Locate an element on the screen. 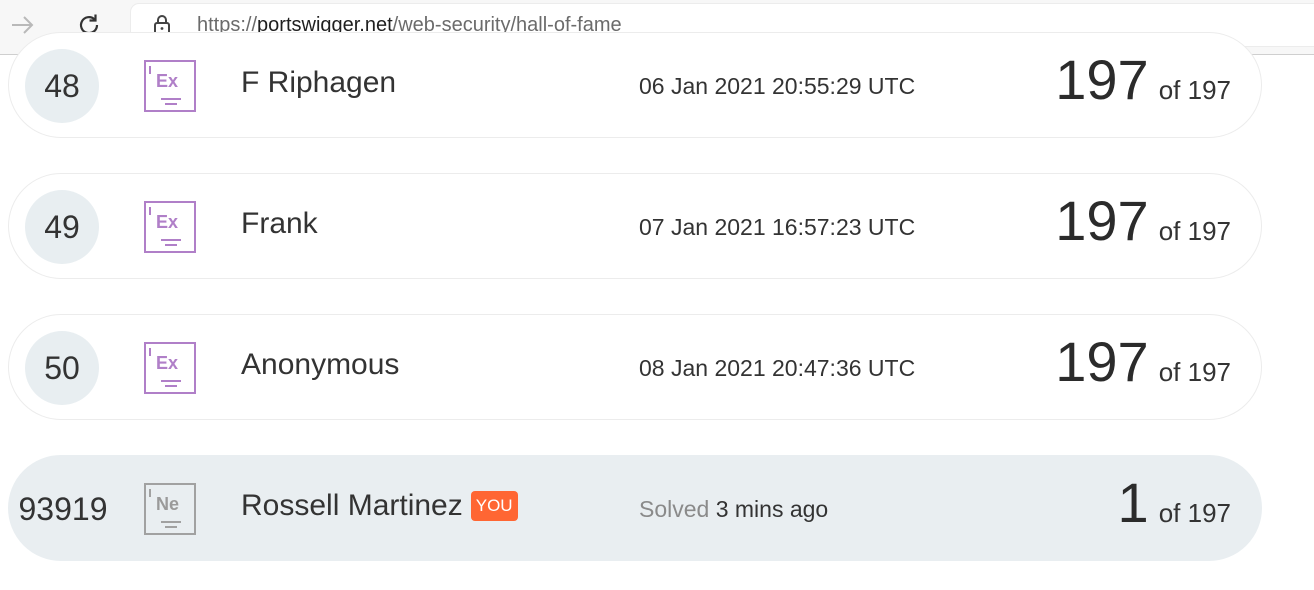 This screenshot has width=1314, height=590. you-badge: YOU is located at coordinates (494, 506).